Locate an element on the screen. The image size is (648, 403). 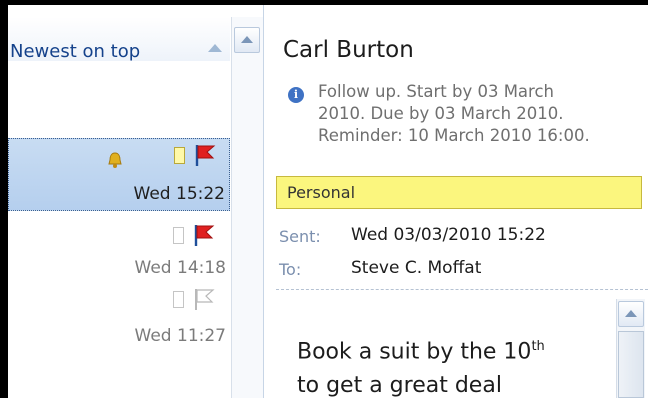
category-bar: Personal is located at coordinates (459, 192).